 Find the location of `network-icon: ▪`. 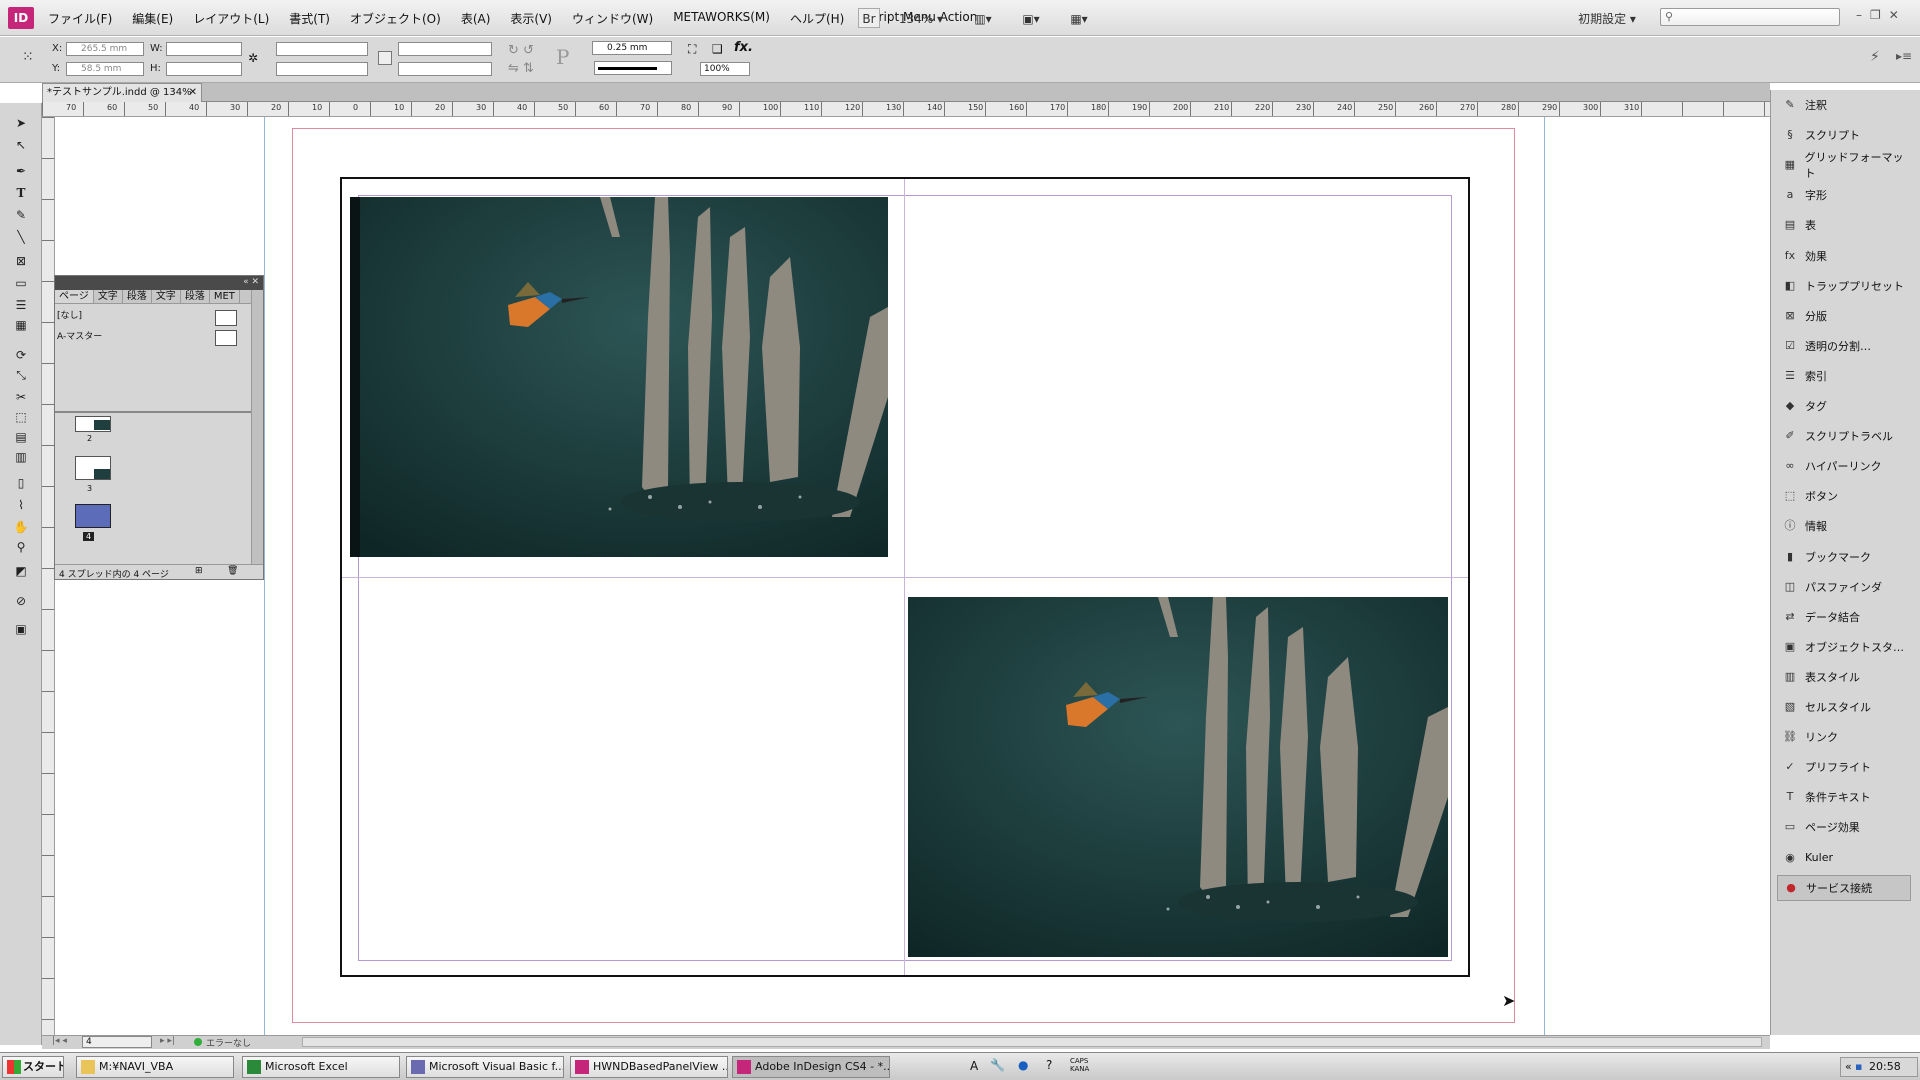

network-icon: ▪ is located at coordinates (1858, 1067).